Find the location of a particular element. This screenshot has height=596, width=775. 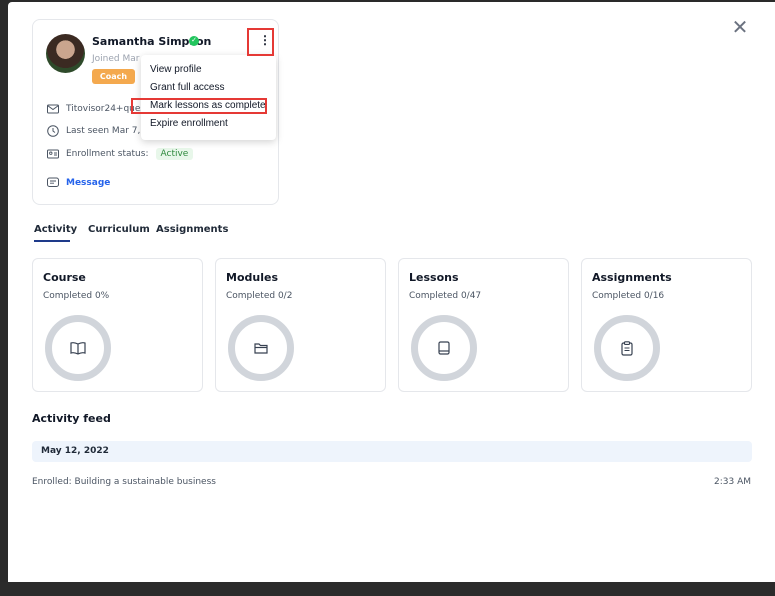

book-open-icon is located at coordinates (78, 348).